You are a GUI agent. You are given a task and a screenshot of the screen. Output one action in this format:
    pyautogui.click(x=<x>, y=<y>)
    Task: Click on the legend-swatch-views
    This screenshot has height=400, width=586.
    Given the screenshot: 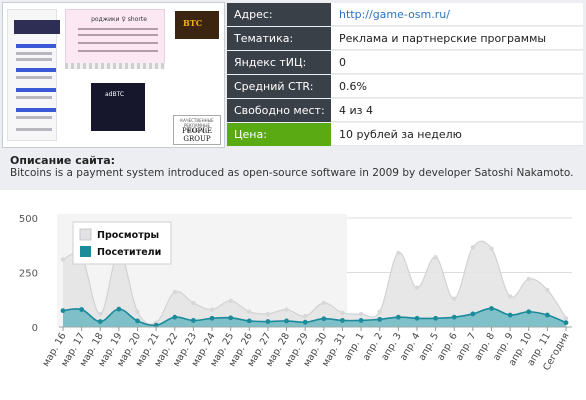 What is the action you would take?
    pyautogui.click(x=85, y=234)
    